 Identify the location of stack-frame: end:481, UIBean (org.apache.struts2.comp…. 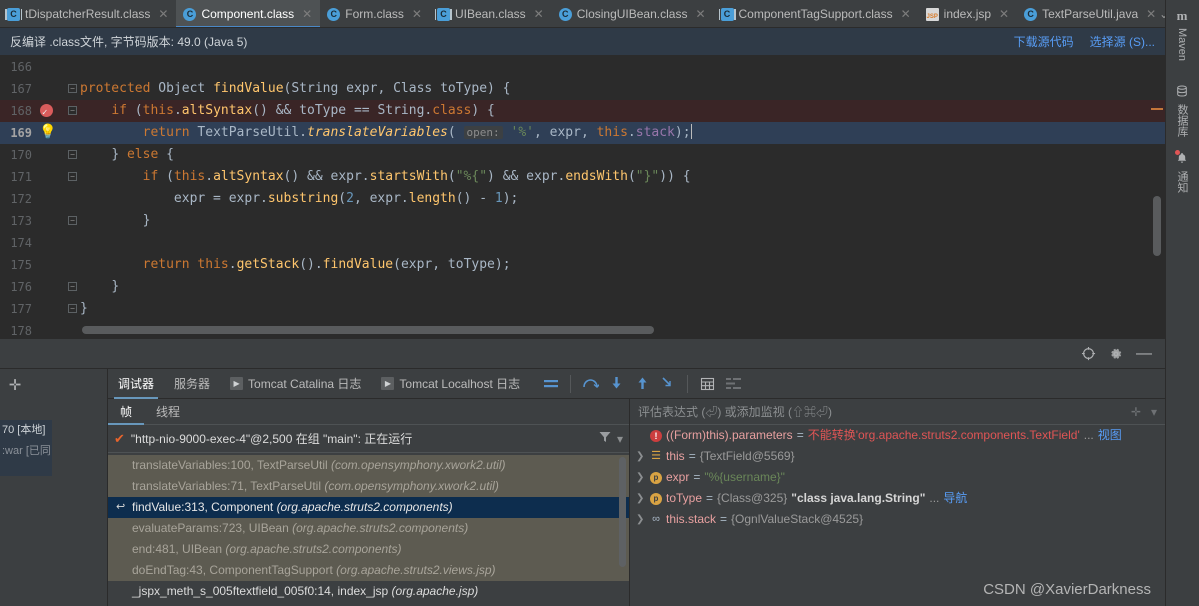
(368, 549).